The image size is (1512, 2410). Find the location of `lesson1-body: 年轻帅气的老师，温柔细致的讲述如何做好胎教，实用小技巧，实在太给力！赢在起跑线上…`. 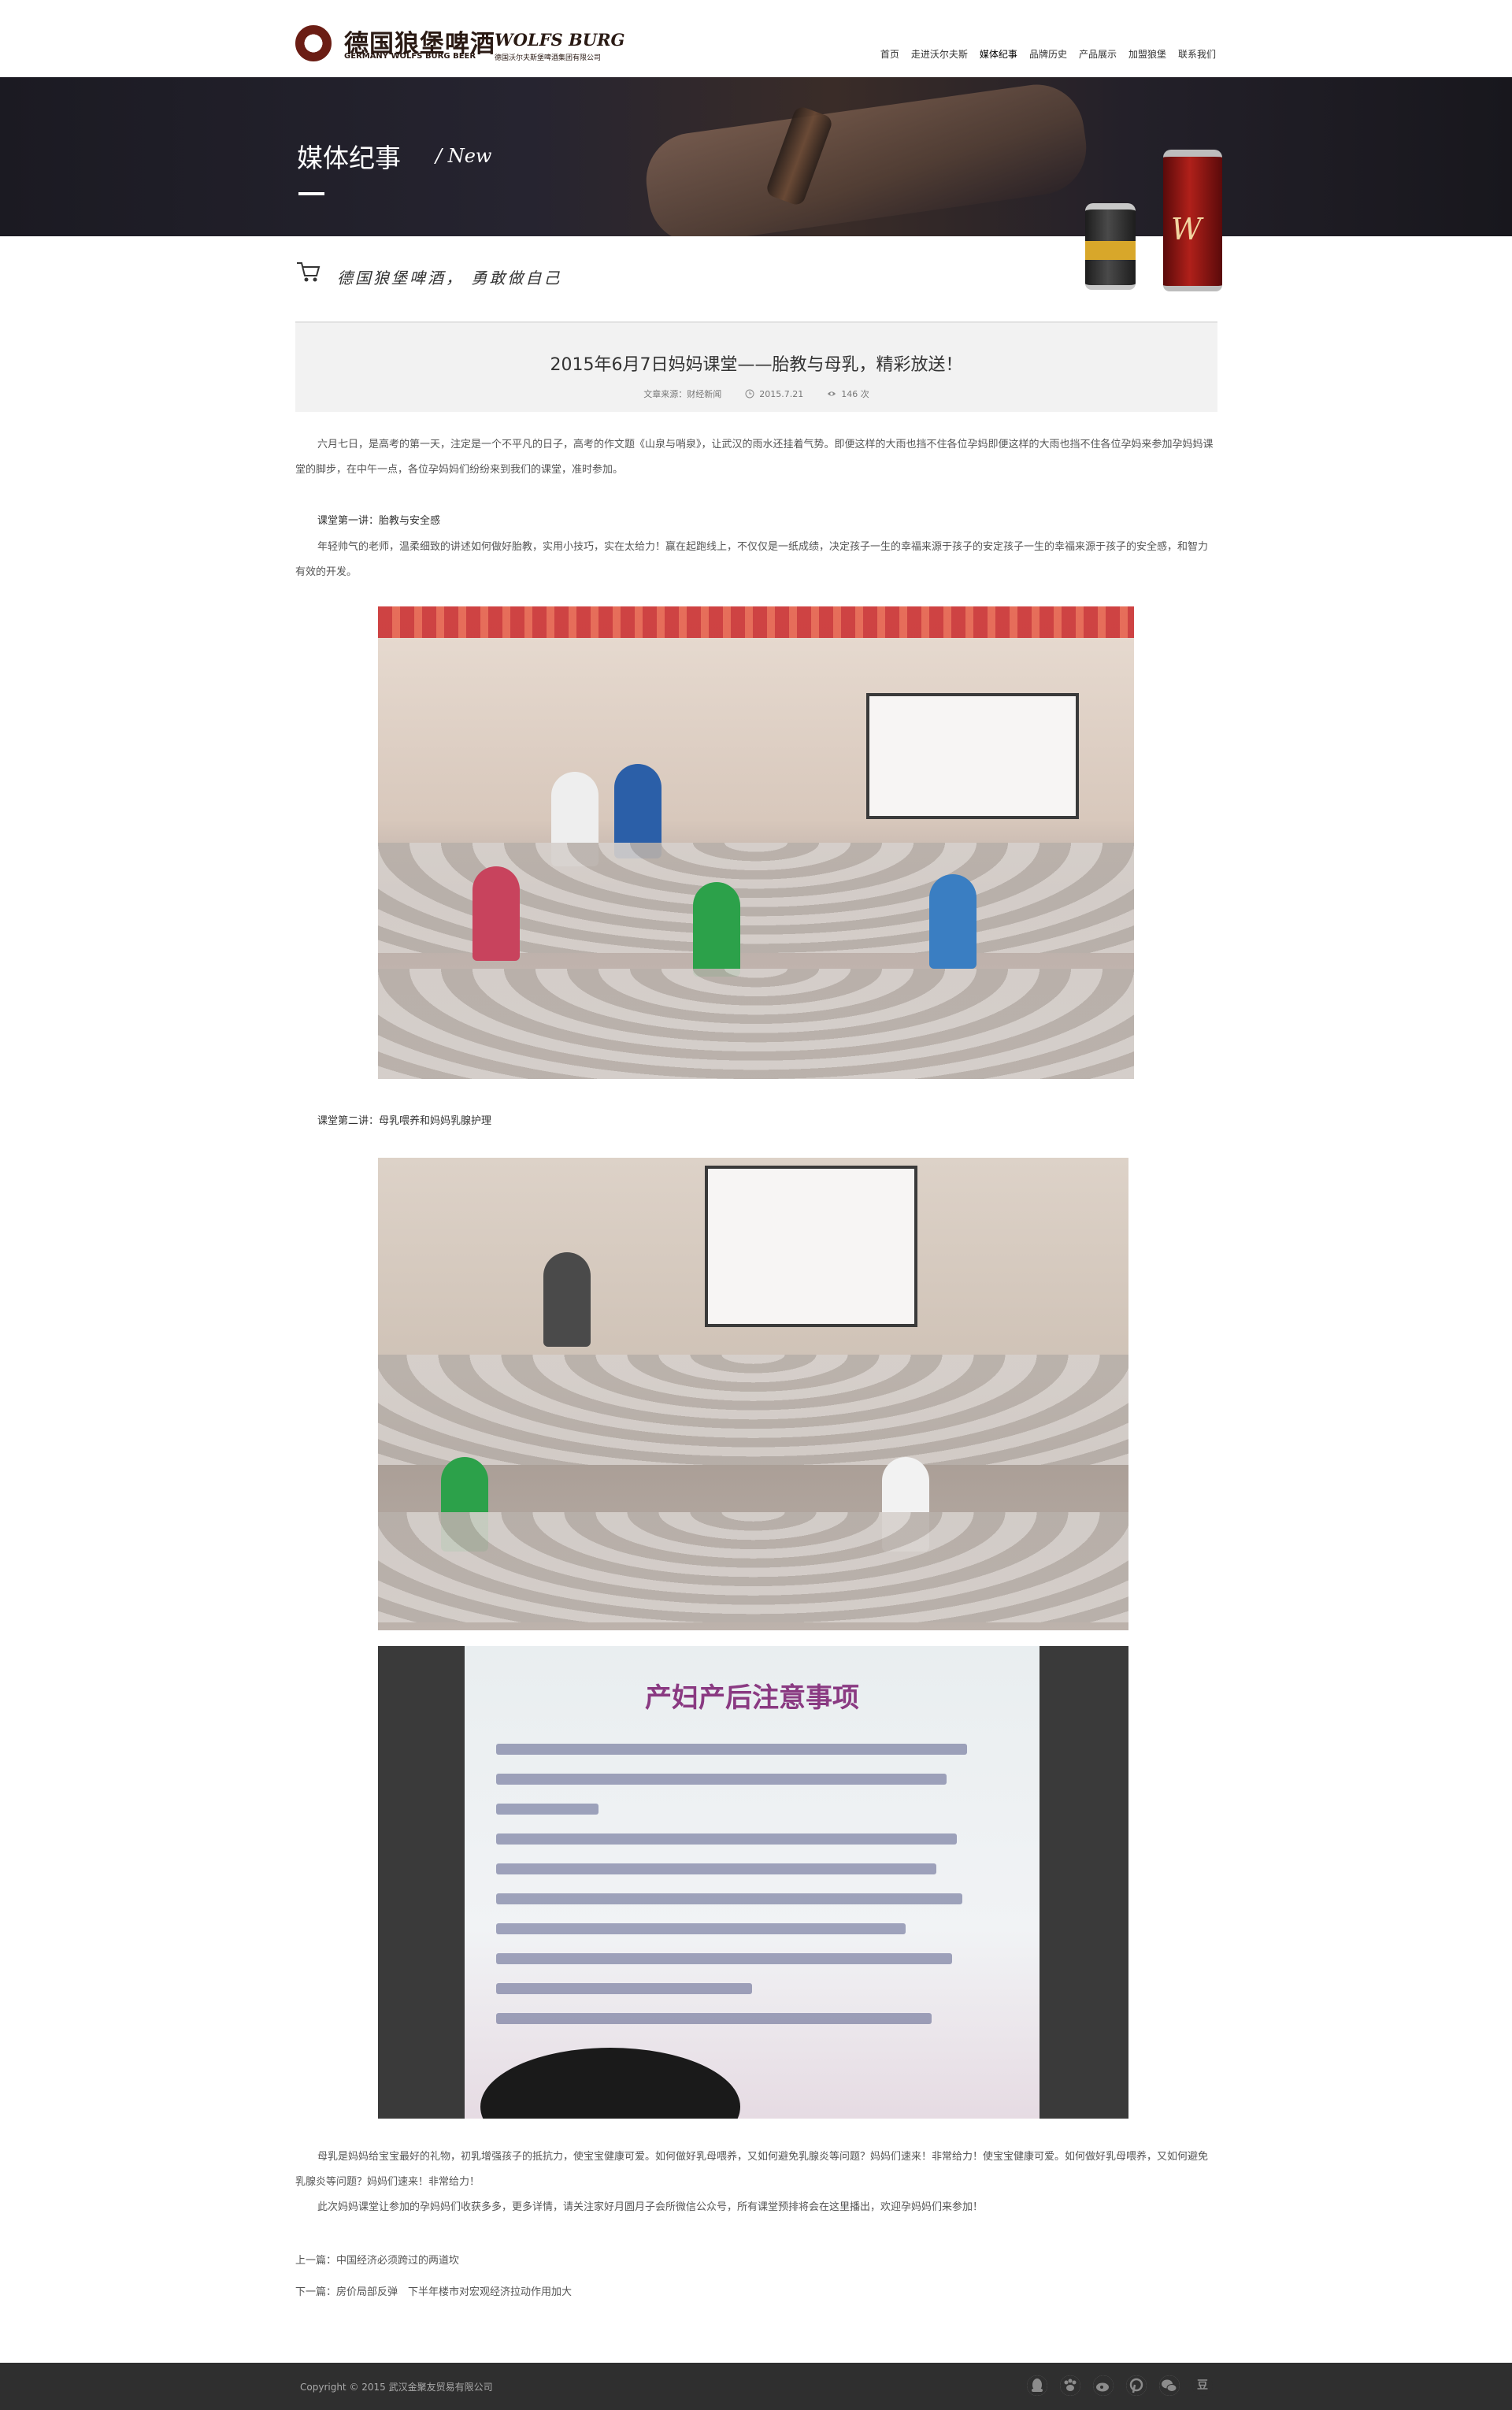

lesson1-body: 年轻帅气的老师，温柔细致的讲述如何做好胎教，实用小技巧，实在太给力！赢在起跑线上… is located at coordinates (752, 559).